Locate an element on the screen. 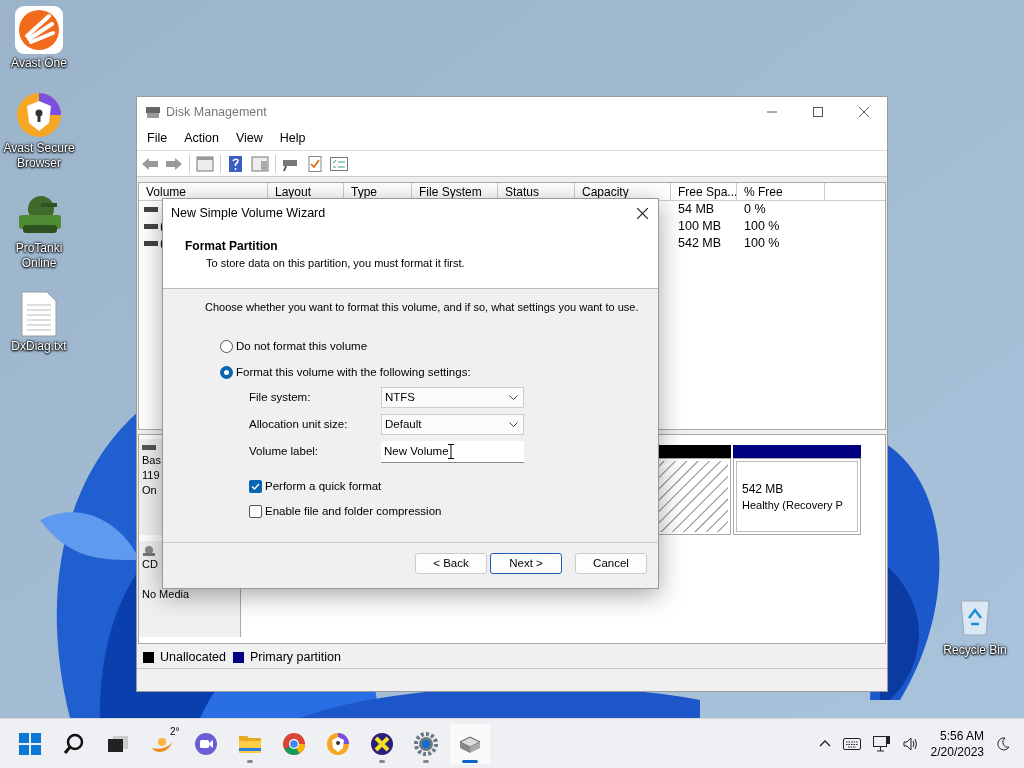 The width and height of the screenshot is (1024, 768). chevron-up-icon is located at coordinates (824, 743).